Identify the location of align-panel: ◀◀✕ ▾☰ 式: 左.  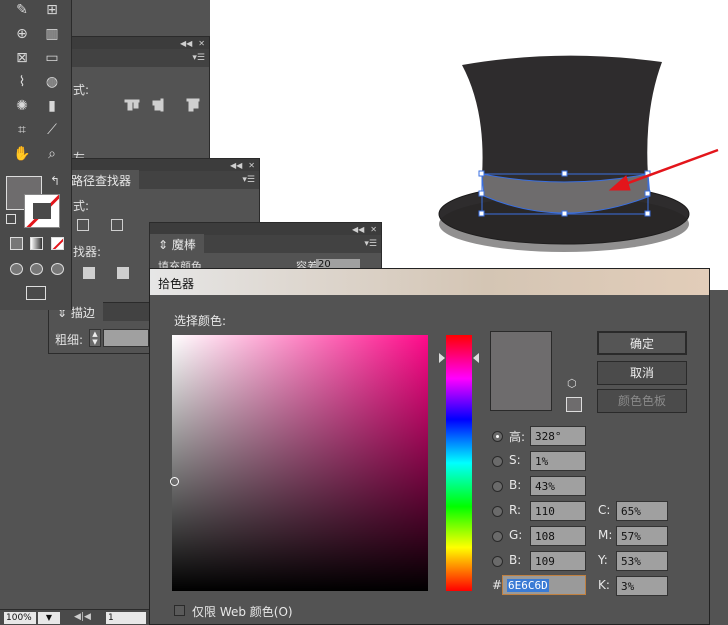
(136, 107).